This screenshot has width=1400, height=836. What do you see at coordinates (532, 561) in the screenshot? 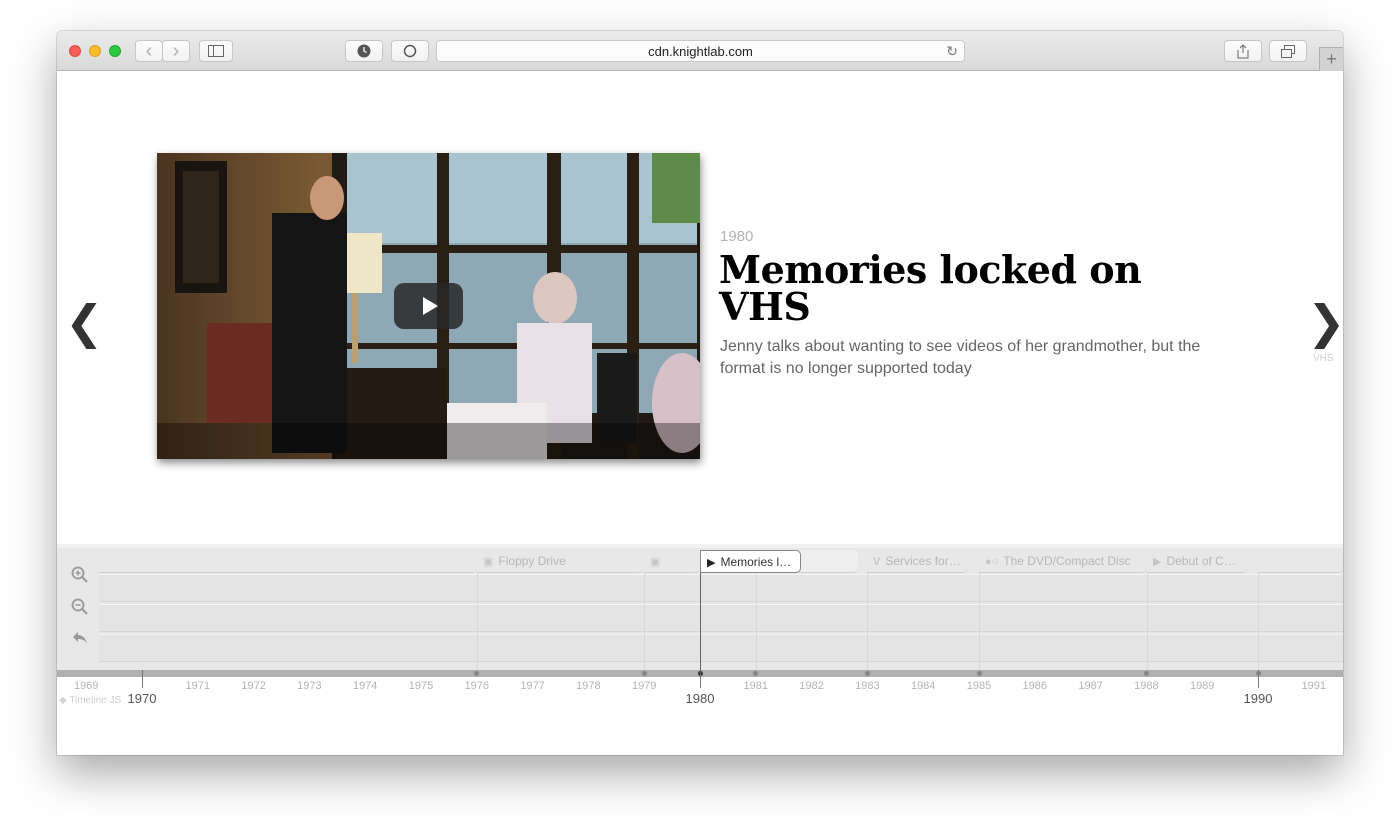
I see `marker-label: Floppy Drive` at bounding box center [532, 561].